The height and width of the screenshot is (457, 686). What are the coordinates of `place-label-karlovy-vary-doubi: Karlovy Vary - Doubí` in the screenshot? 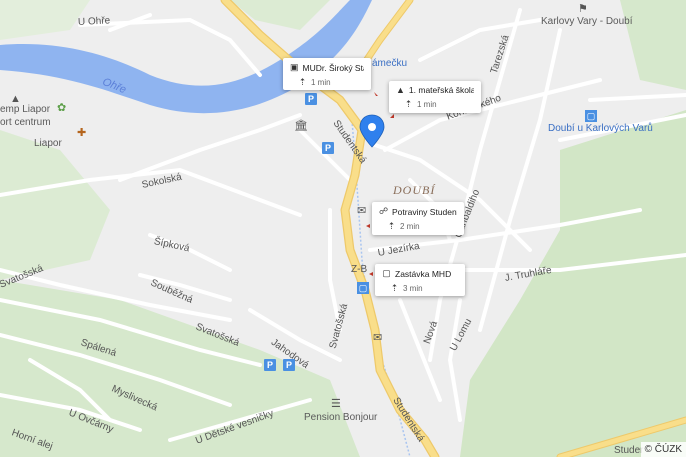 It's located at (587, 21).